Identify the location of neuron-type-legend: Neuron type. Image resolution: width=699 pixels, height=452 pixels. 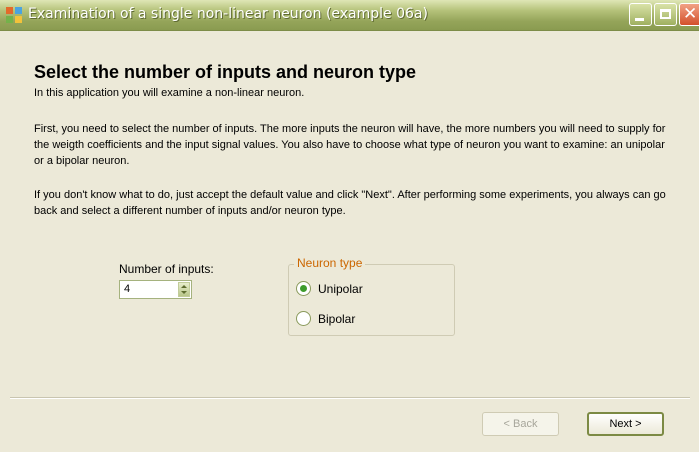
(330, 263).